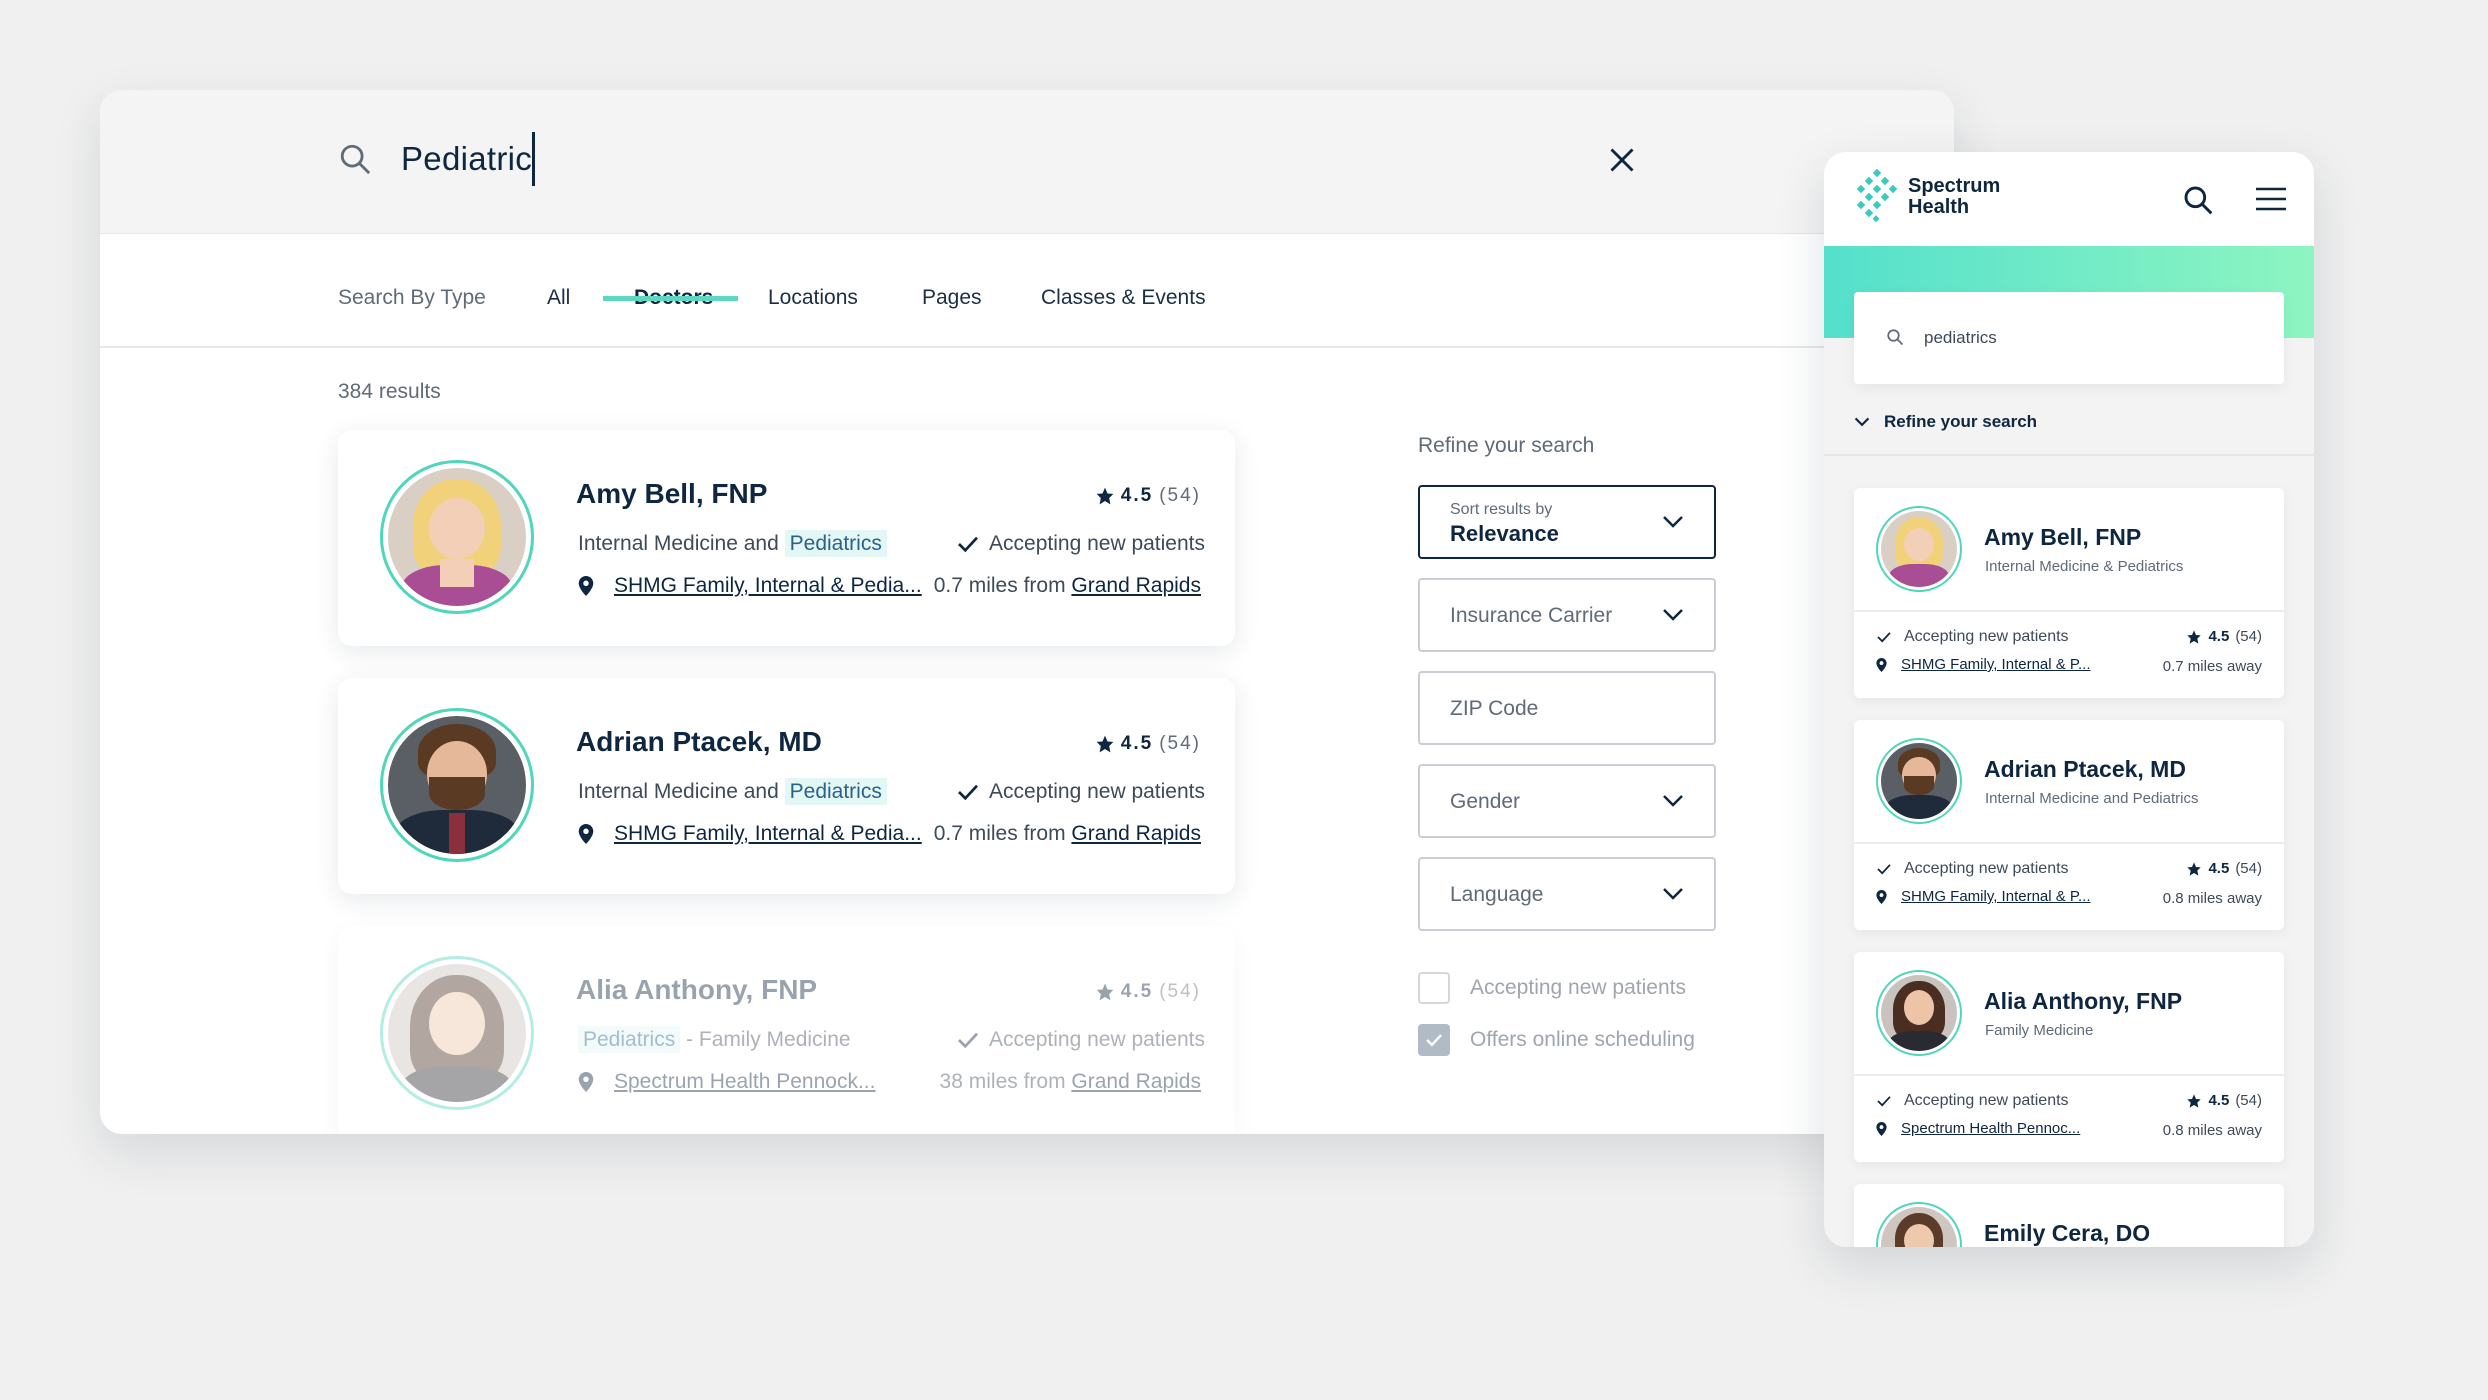 This screenshot has width=2488, height=1400. I want to click on online-scheduling-filter: Offers online scheduling, so click(1556, 1040).